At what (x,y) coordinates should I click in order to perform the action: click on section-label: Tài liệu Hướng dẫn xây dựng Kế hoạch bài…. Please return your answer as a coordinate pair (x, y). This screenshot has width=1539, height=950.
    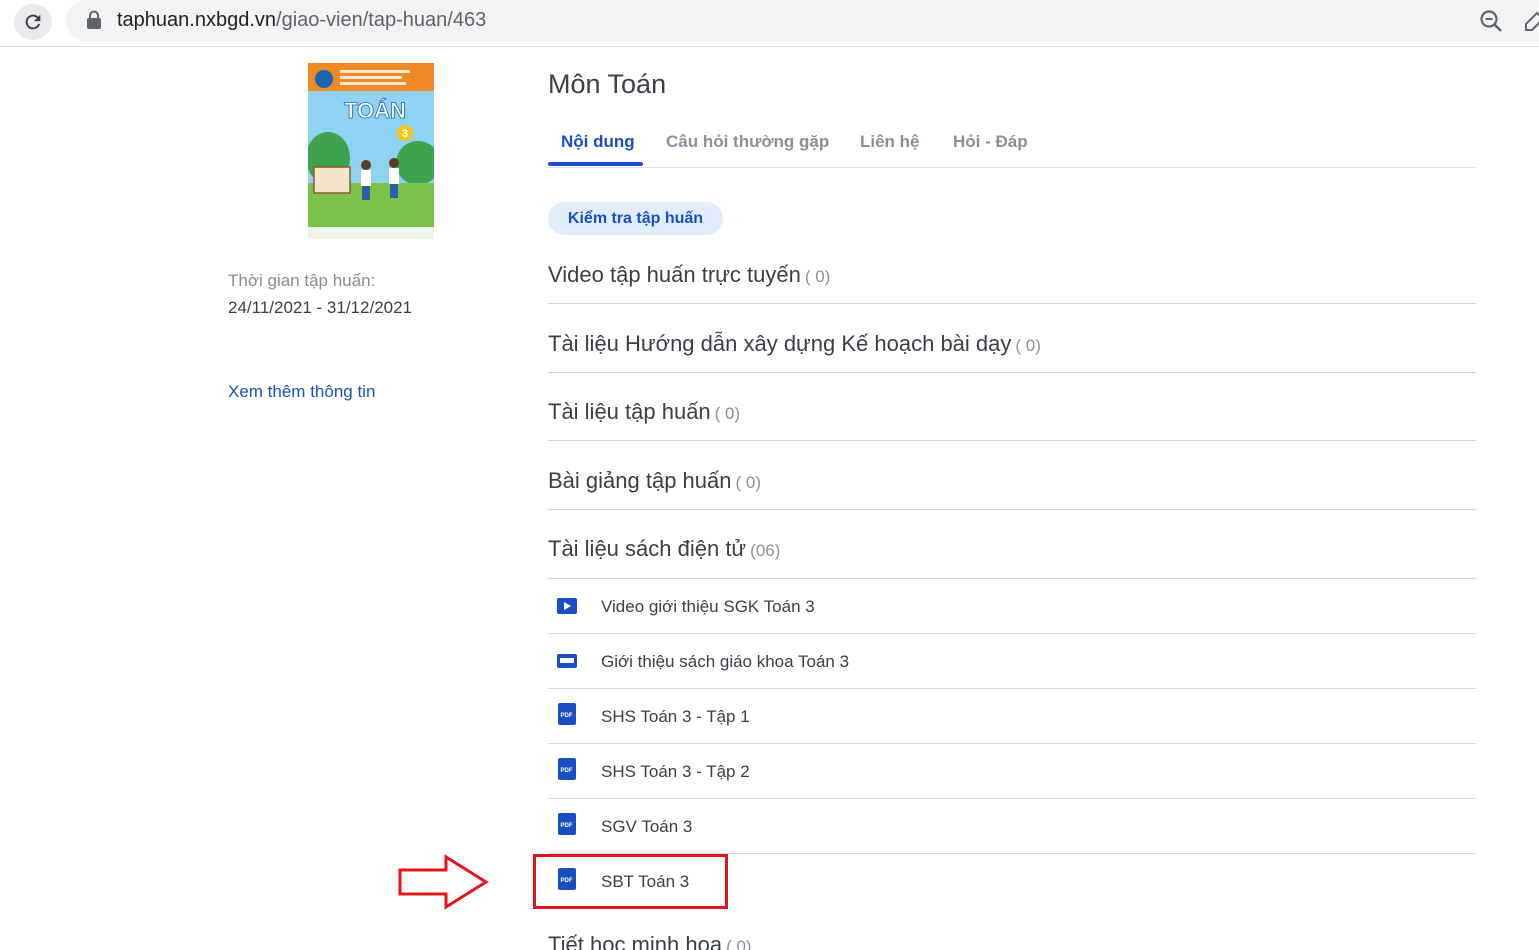
    Looking at the image, I should click on (780, 343).